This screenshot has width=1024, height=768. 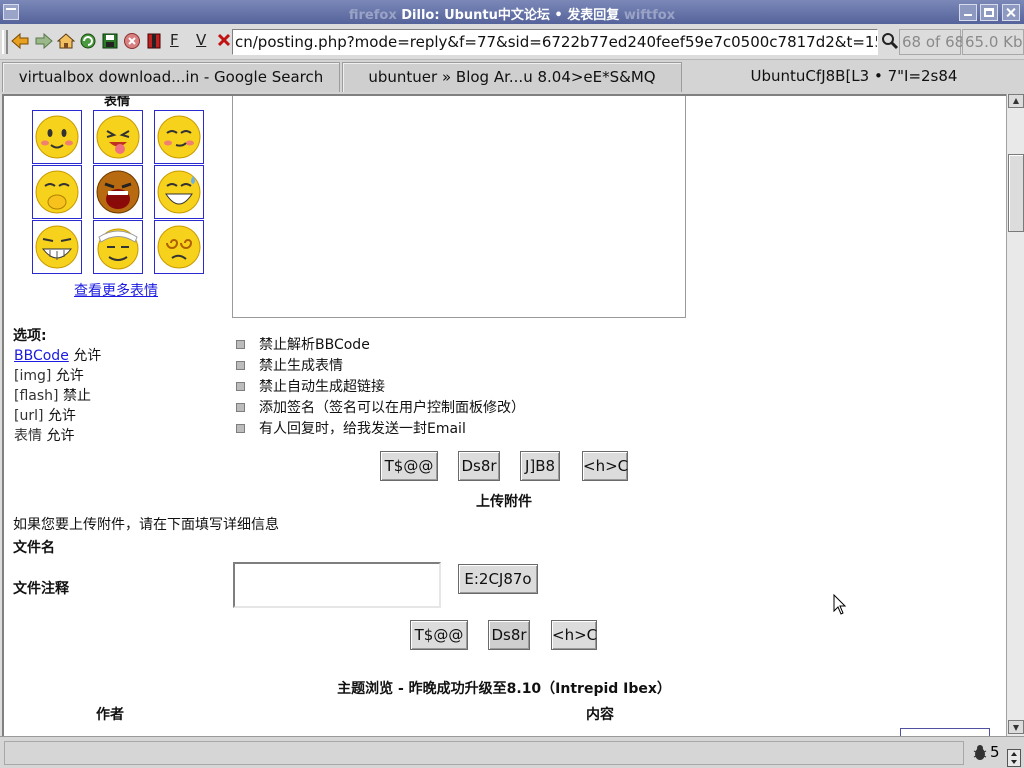 What do you see at coordinates (1016, 193) in the screenshot?
I see `scrollbar-thumb` at bounding box center [1016, 193].